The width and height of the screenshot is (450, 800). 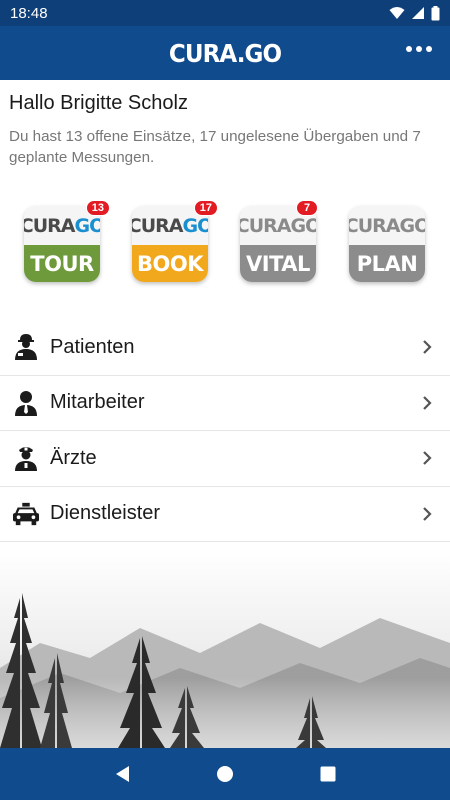 What do you see at coordinates (26, 514) in the screenshot?
I see `taxi-icon` at bounding box center [26, 514].